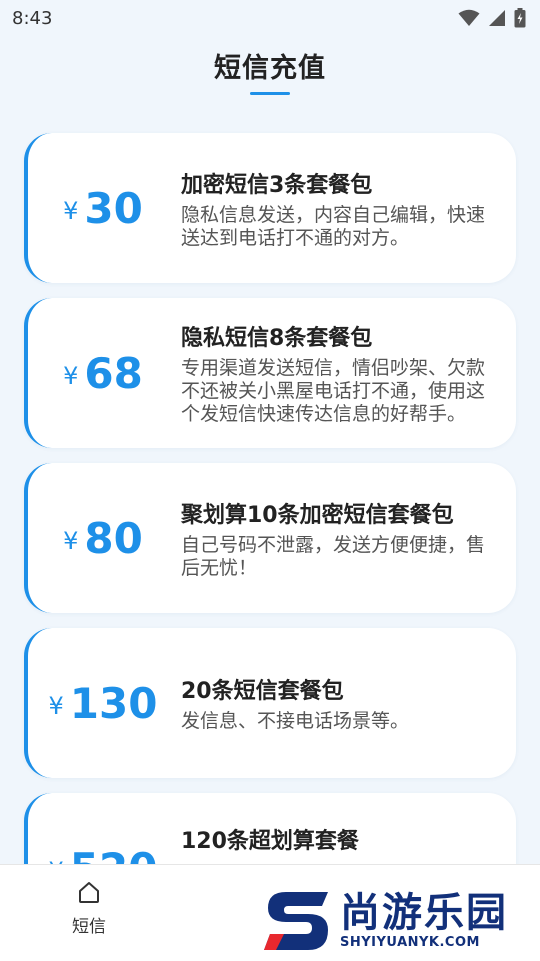  I want to click on cell-signal-icon, so click(497, 18).